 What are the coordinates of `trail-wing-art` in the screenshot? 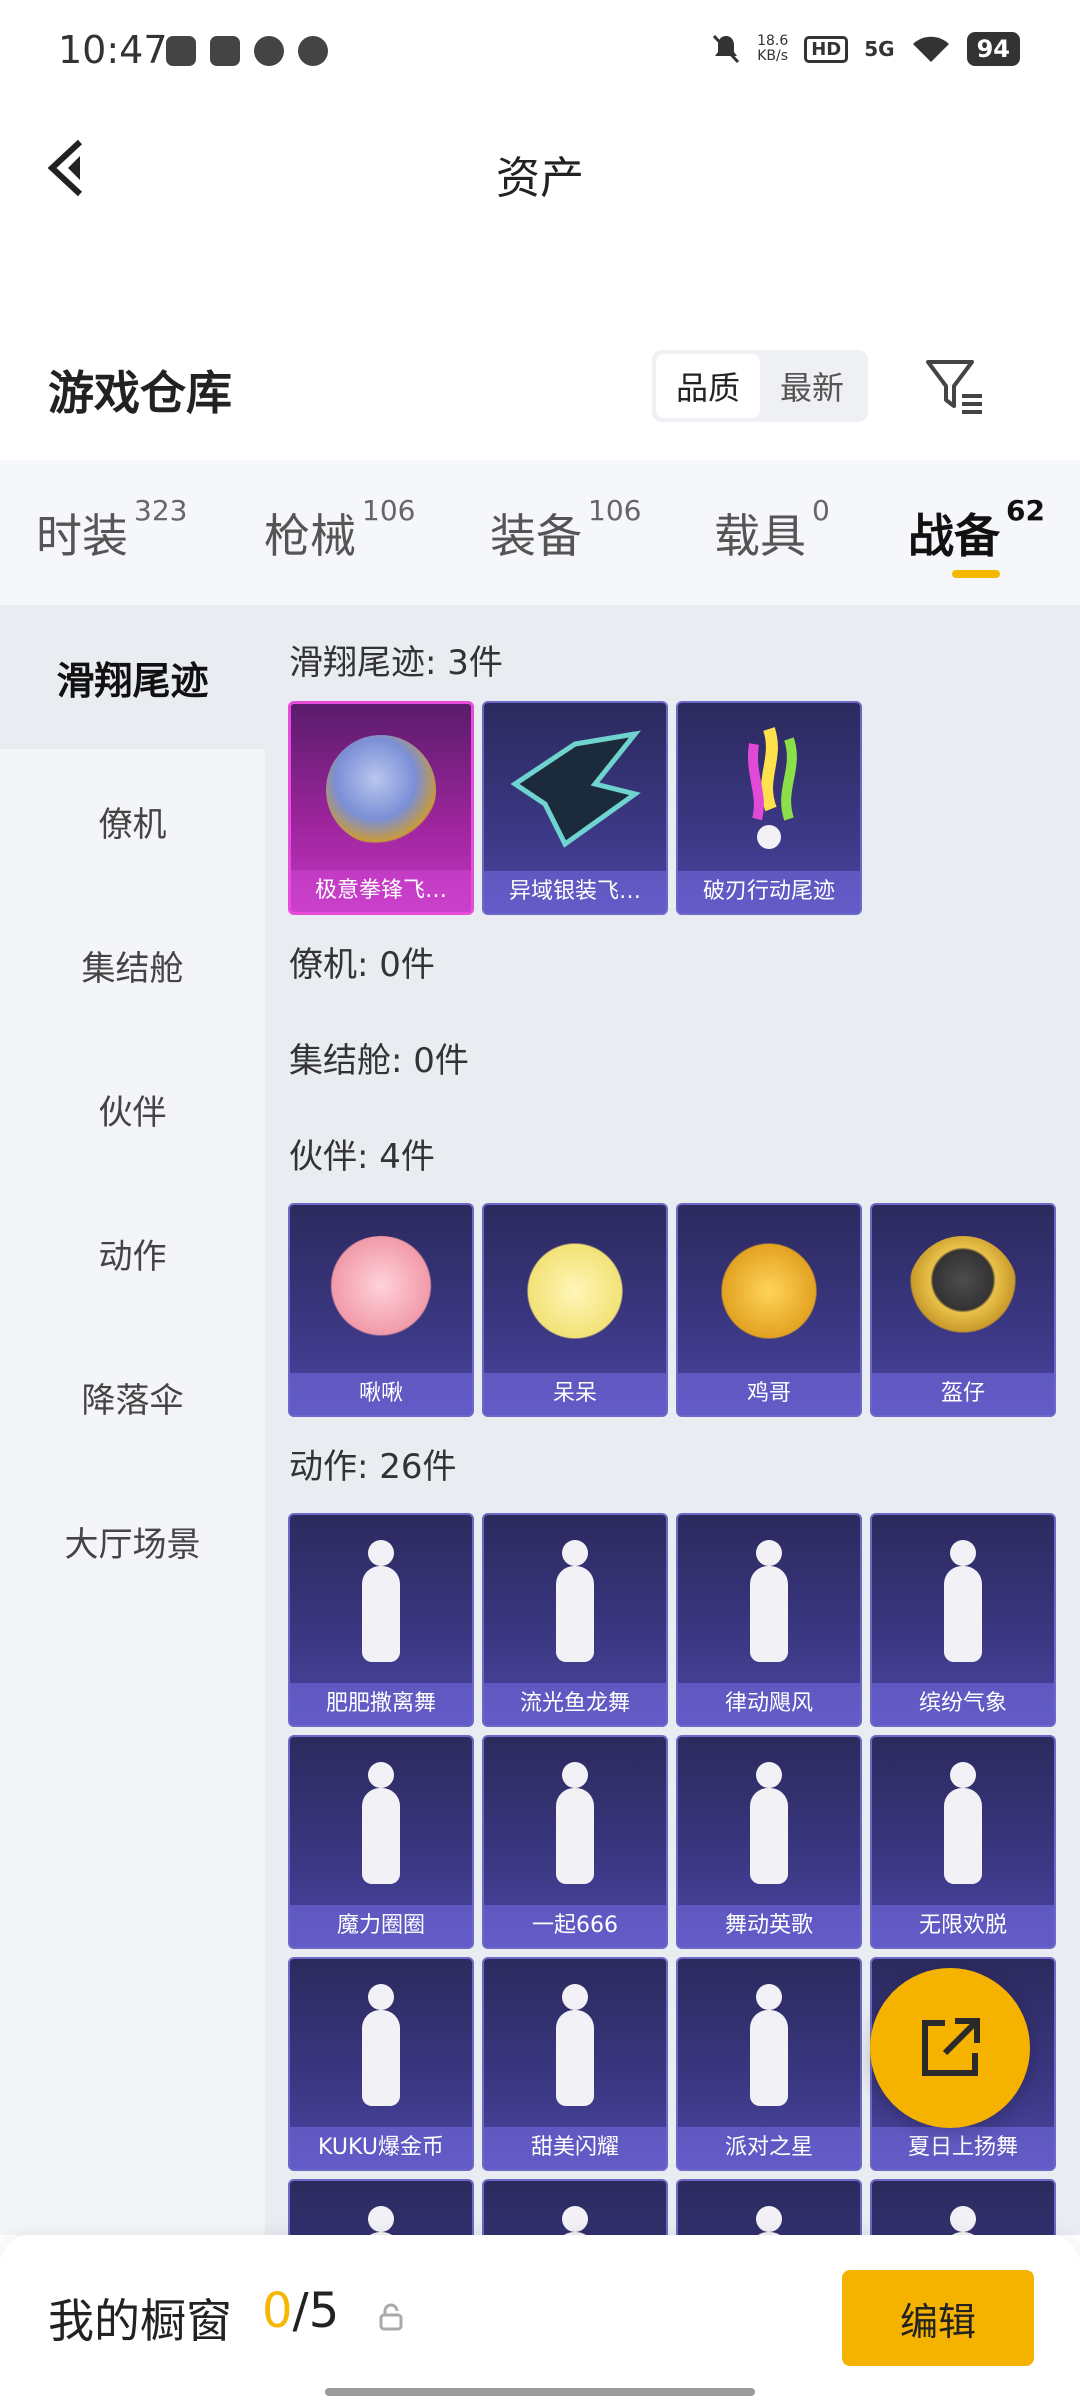 It's located at (576, 789).